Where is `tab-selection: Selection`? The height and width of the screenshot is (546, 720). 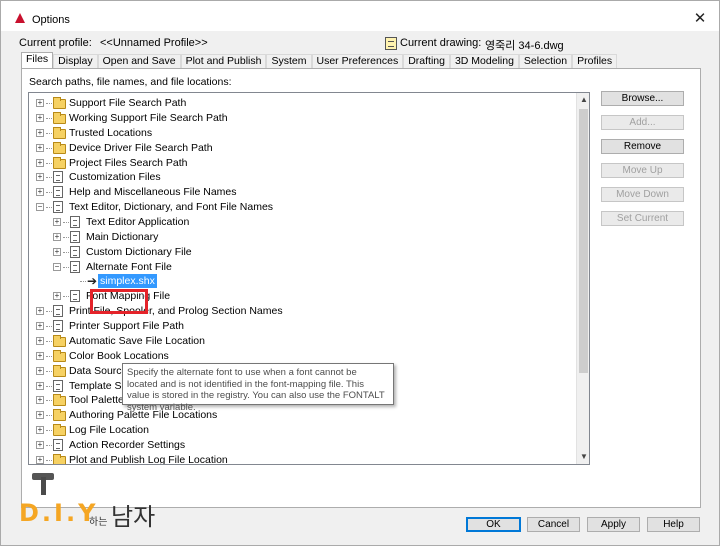
tab-selection: Selection is located at coordinates (545, 61).